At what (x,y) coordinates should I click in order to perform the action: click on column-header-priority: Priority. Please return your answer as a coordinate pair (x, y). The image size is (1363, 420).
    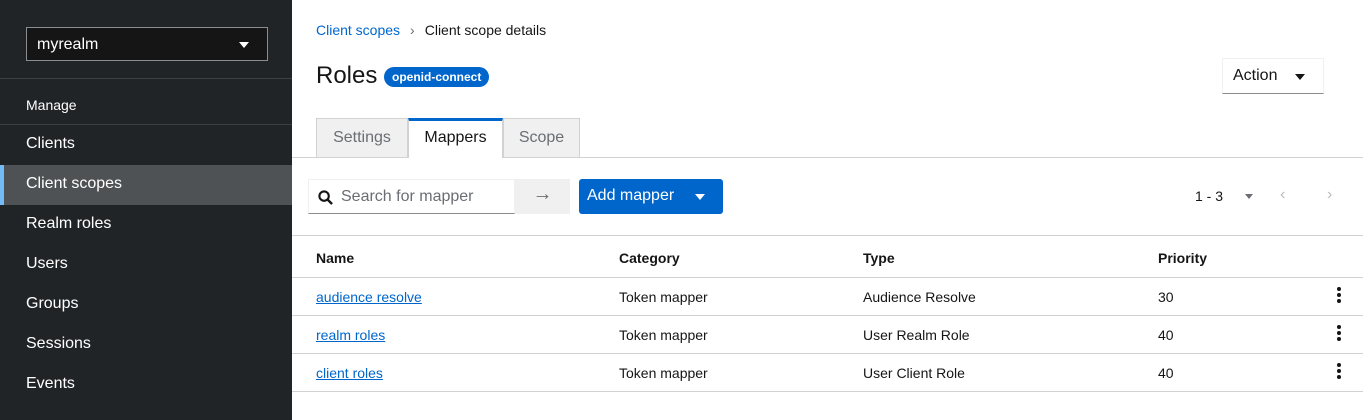
    Looking at the image, I should click on (1183, 258).